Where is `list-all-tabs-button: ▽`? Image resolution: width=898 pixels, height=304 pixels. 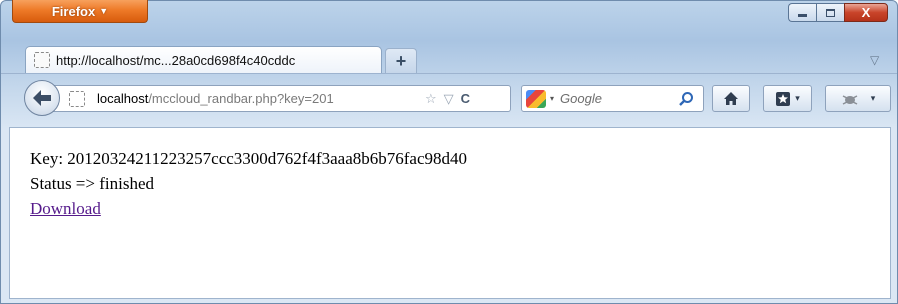 list-all-tabs-button: ▽ is located at coordinates (874, 60).